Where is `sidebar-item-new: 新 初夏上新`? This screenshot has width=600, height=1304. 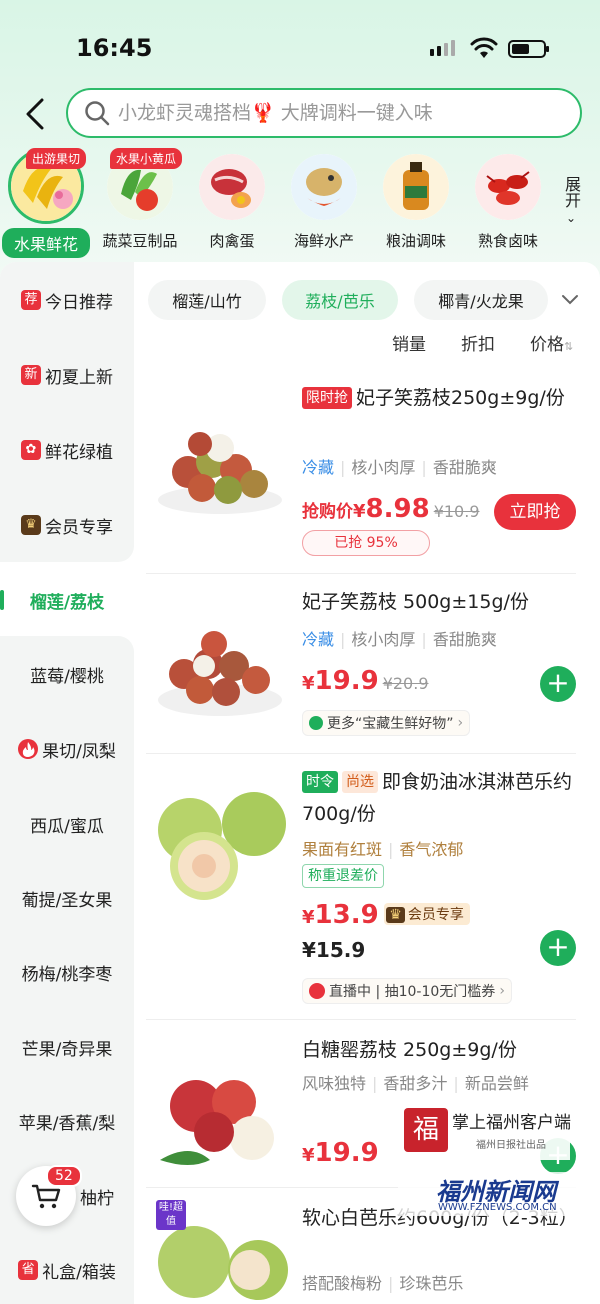
sidebar-item-new: 新 初夏上新 is located at coordinates (67, 375).